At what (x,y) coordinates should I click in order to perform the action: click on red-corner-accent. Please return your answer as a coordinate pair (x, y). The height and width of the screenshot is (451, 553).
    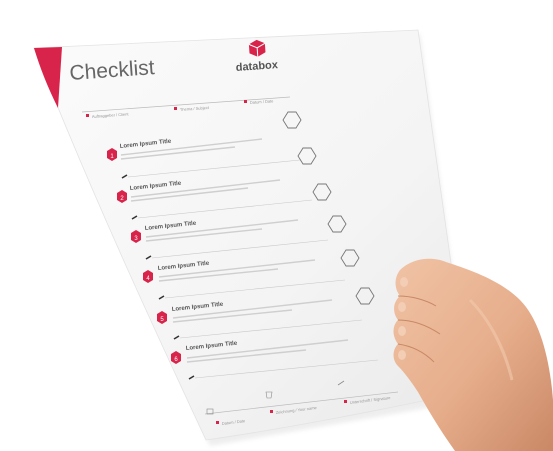
    Looking at the image, I should click on (48, 77).